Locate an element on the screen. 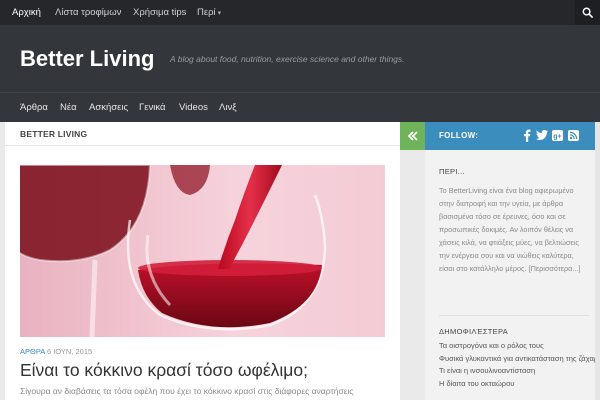  page-edge is located at coordinates (597, 261).